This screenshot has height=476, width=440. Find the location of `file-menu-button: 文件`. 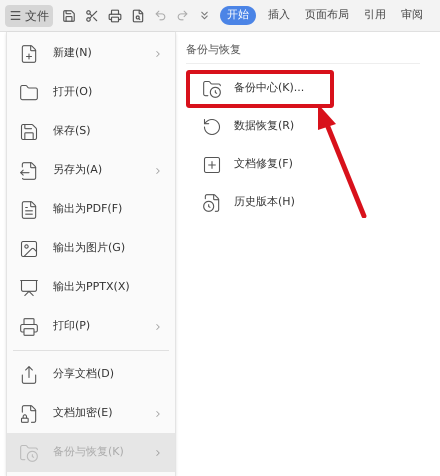

file-menu-button: 文件 is located at coordinates (29, 15).